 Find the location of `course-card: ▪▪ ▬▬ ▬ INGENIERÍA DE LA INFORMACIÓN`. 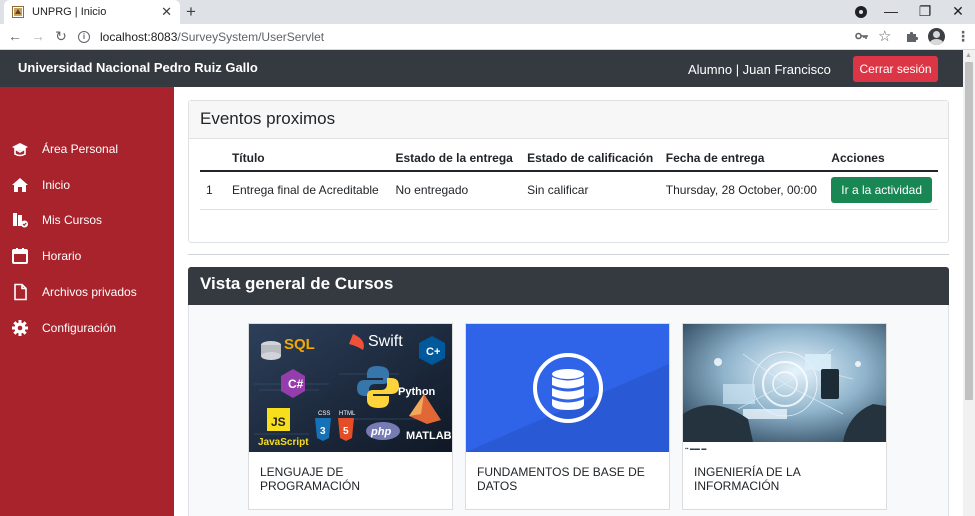

course-card: ▪▪ ▬▬ ▬ INGENIERÍA DE LA INFORMACIÓN is located at coordinates (784, 416).